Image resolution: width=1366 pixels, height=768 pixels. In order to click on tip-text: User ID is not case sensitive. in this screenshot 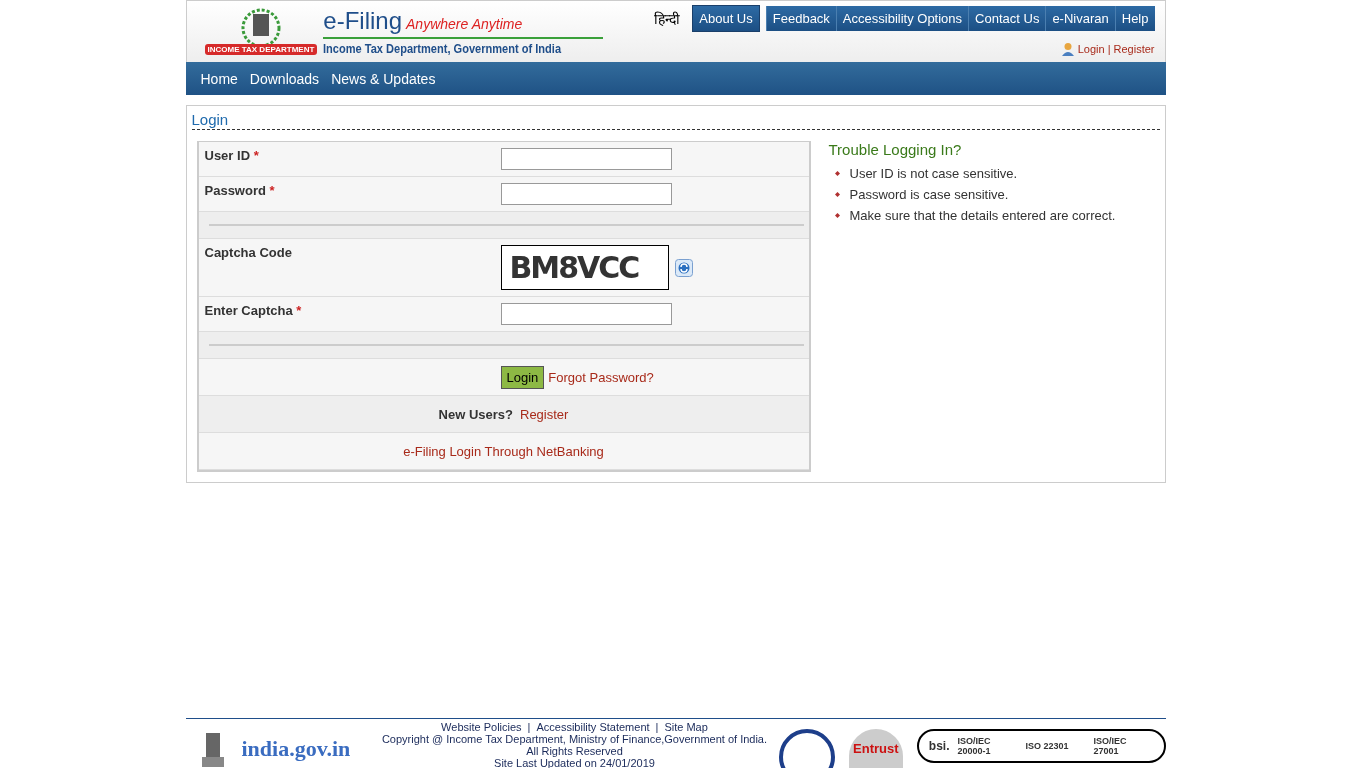, I will do `click(933, 173)`.